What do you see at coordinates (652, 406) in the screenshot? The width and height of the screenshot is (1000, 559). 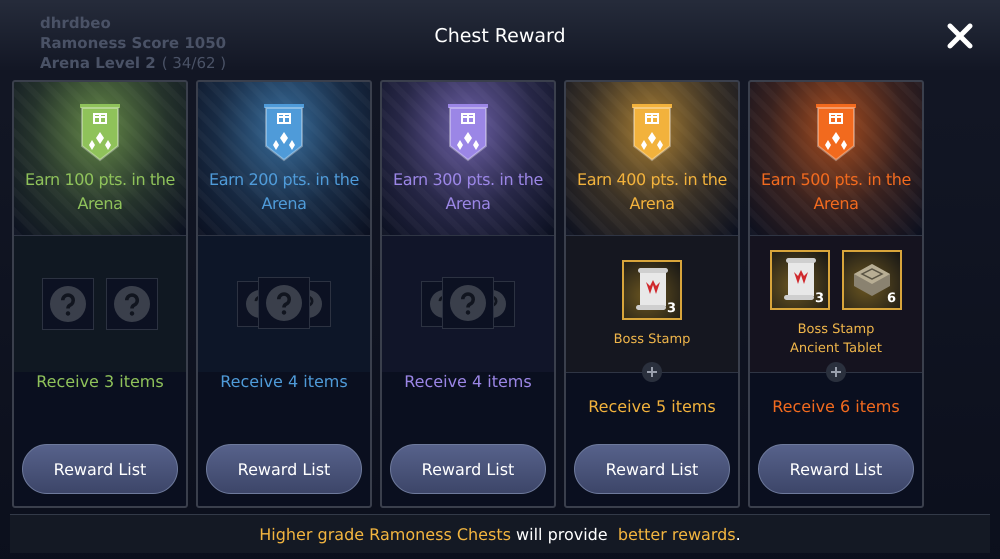 I see `receive-count-text: Receive 5 items` at bounding box center [652, 406].